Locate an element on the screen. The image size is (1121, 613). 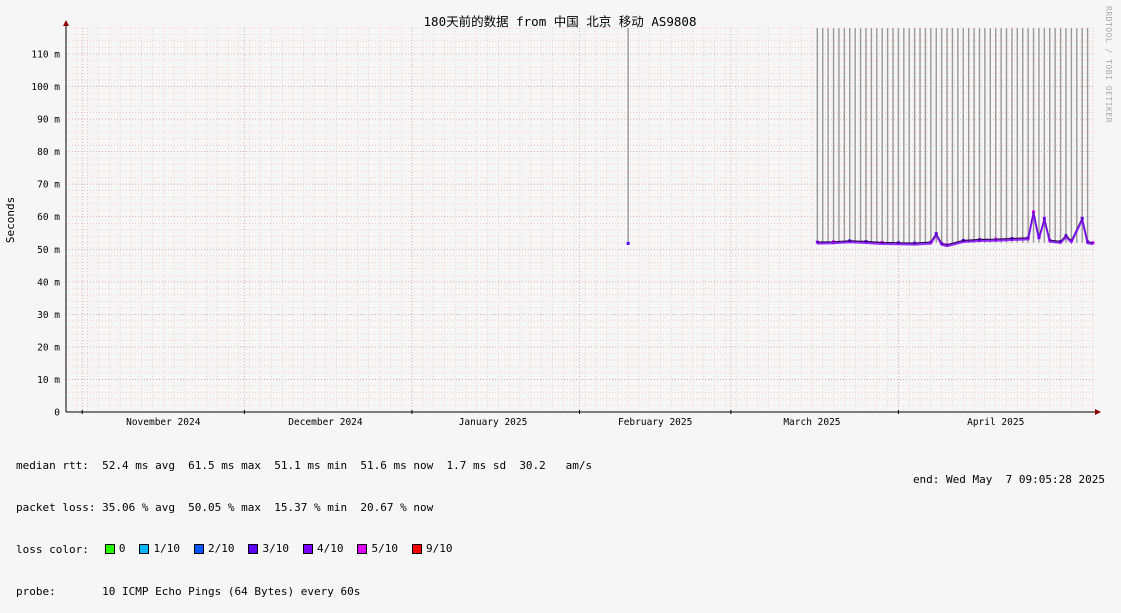
loss-color-legend: loss color: 0 1/10 2/10 3/10 4/10 5/10 9/10 is located at coordinates (304, 549).